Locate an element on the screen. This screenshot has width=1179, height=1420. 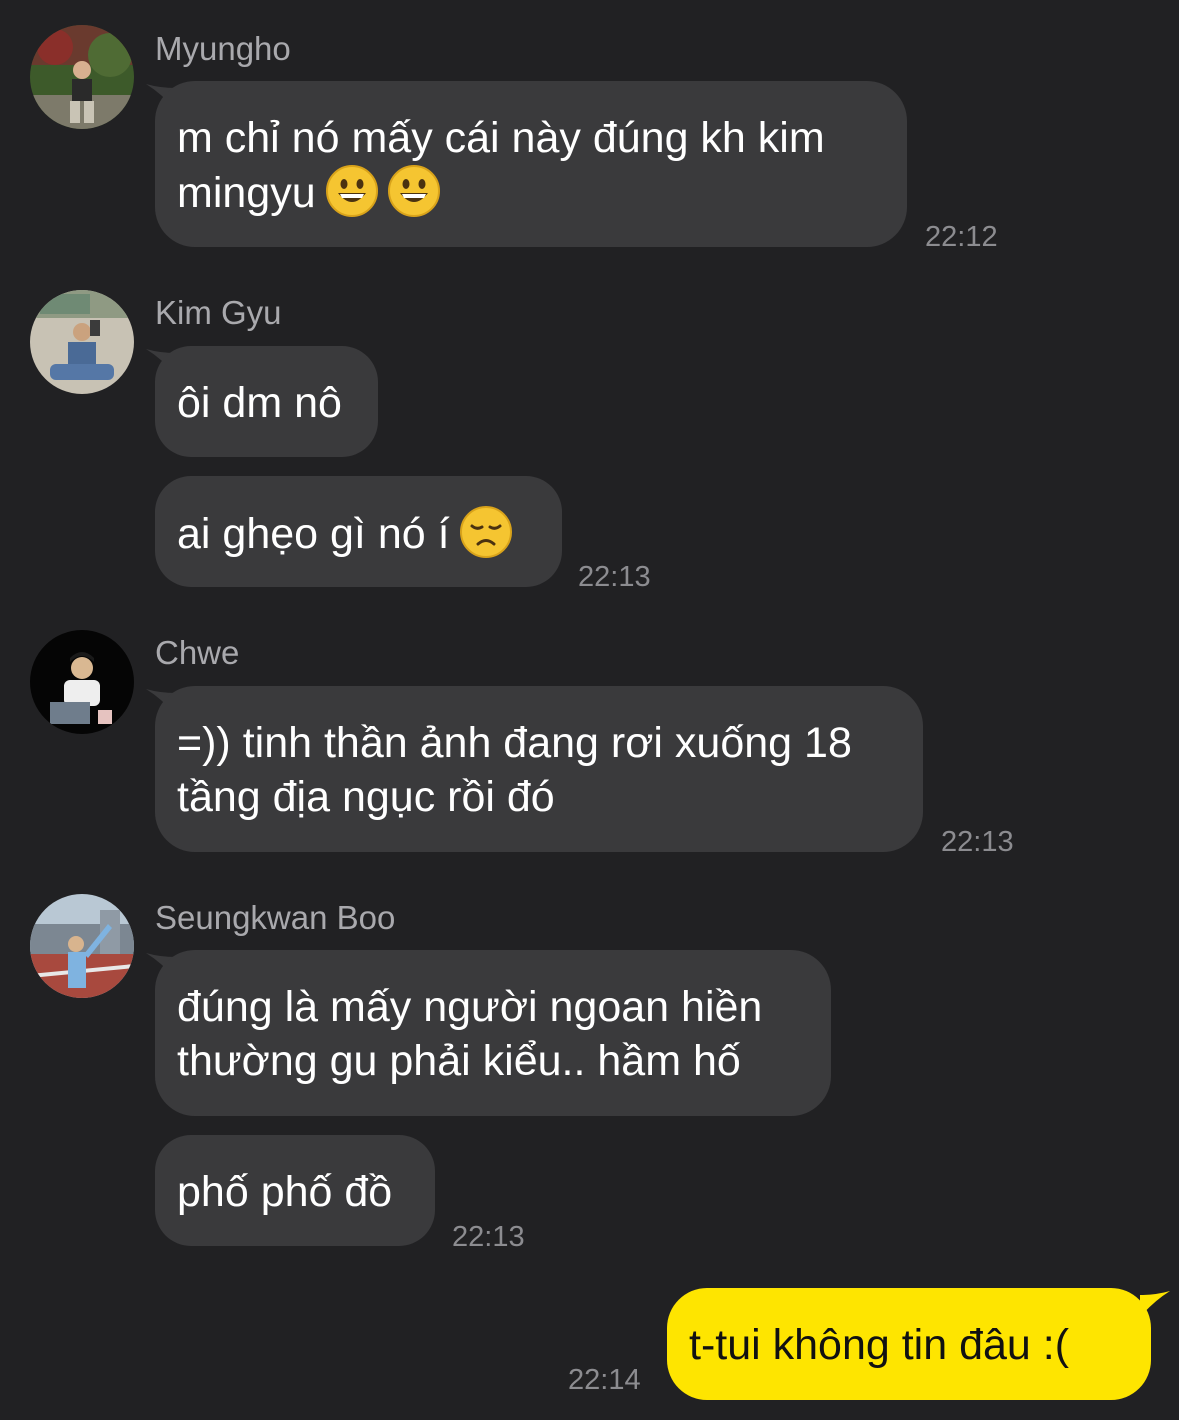
message-text: ôi dm nô is located at coordinates (259, 403).